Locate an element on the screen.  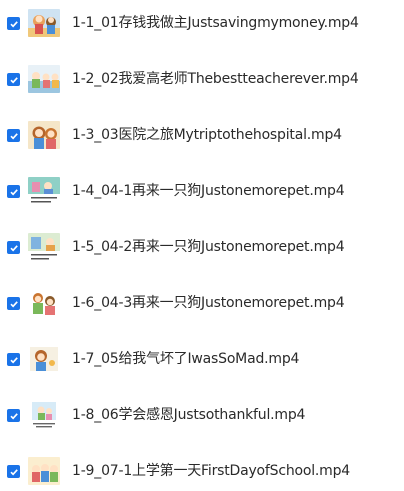
file-name: 1-7_05给我气坏了IwasSoMad.mp4 is located at coordinates (185, 359).